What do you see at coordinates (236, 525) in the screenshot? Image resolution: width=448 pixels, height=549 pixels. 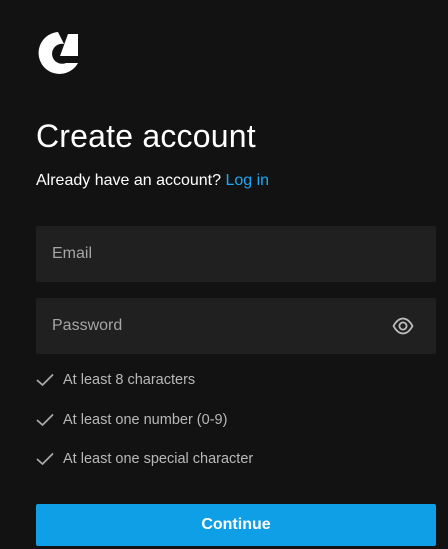 I see `continue-button: Continue` at bounding box center [236, 525].